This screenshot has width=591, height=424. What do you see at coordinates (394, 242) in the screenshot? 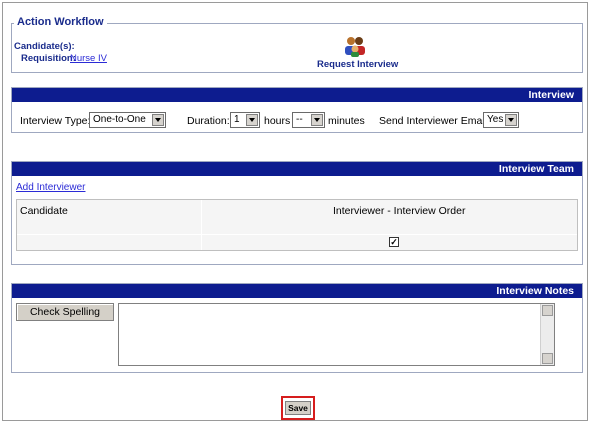
I see `interviewer-checkbox: ✓` at bounding box center [394, 242].